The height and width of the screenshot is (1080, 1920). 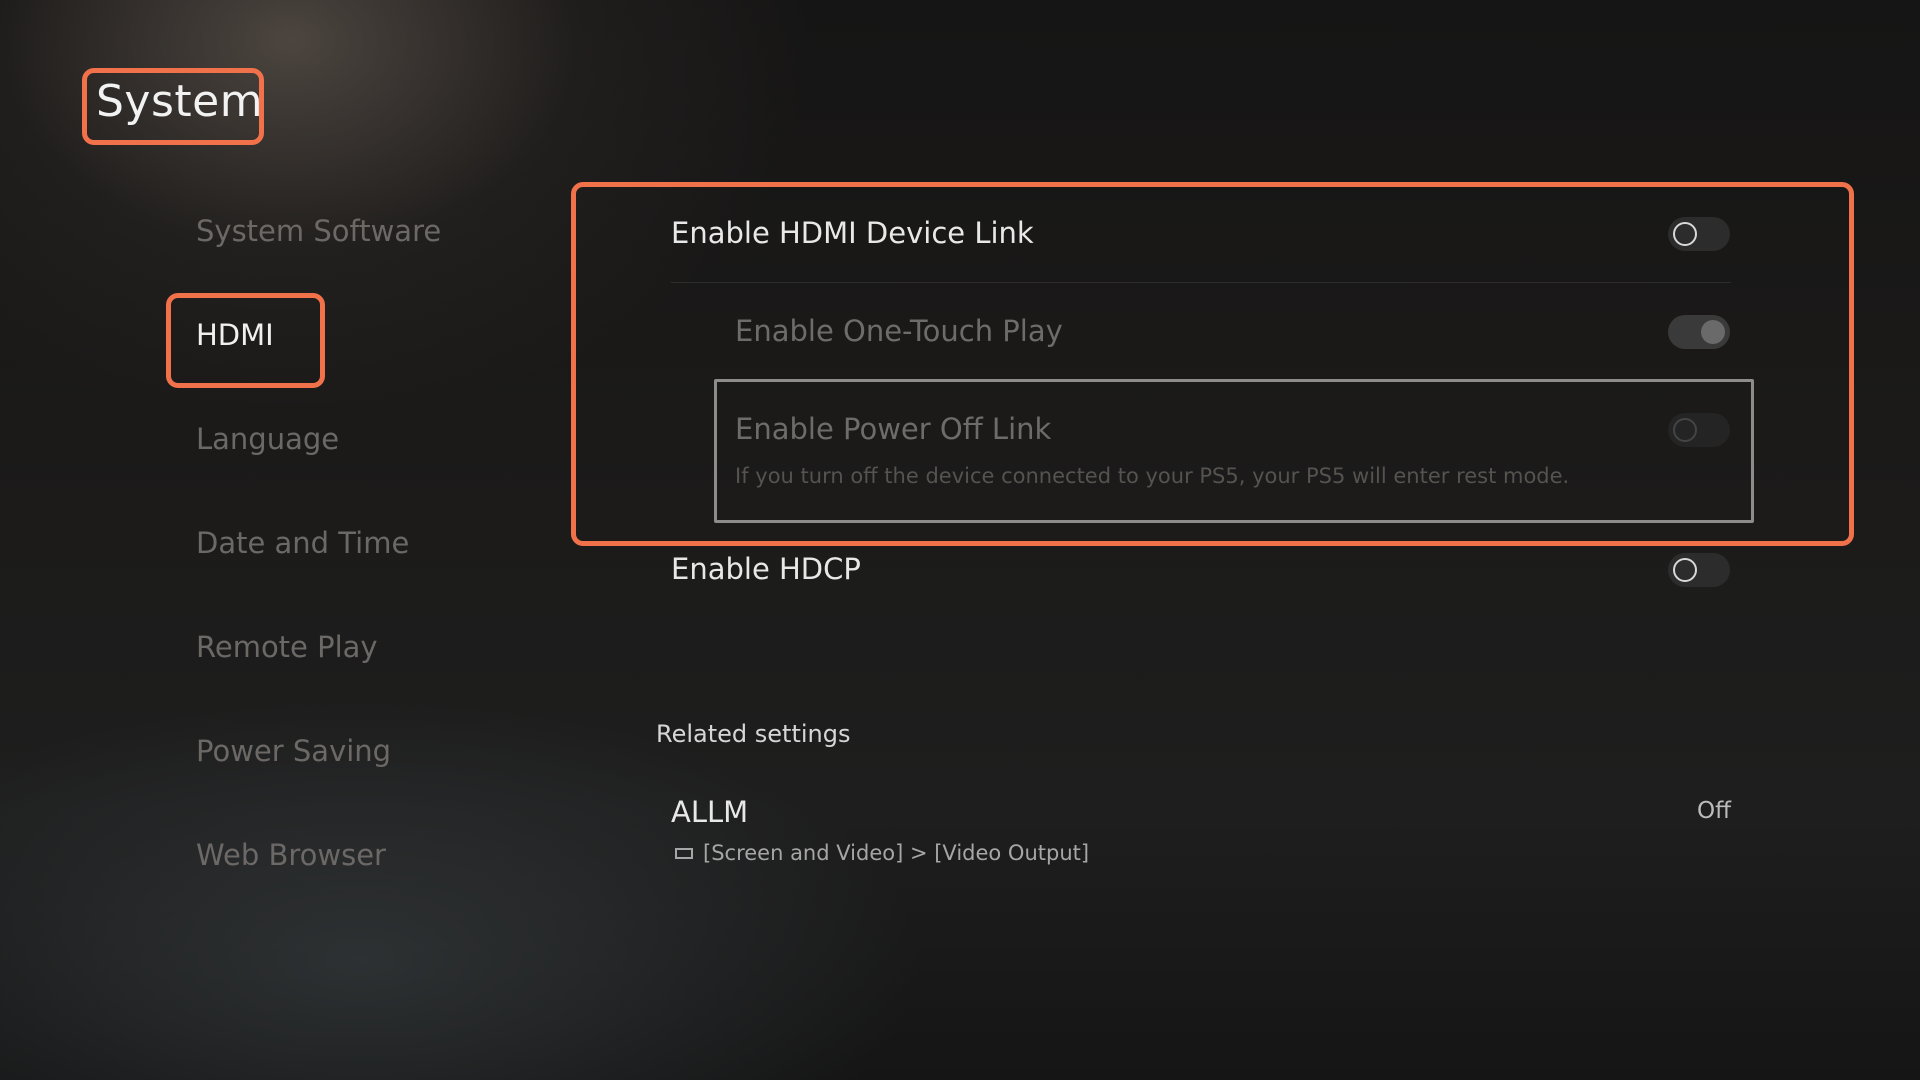 What do you see at coordinates (766, 569) in the screenshot?
I see `hdcp-label: Enable HDCP` at bounding box center [766, 569].